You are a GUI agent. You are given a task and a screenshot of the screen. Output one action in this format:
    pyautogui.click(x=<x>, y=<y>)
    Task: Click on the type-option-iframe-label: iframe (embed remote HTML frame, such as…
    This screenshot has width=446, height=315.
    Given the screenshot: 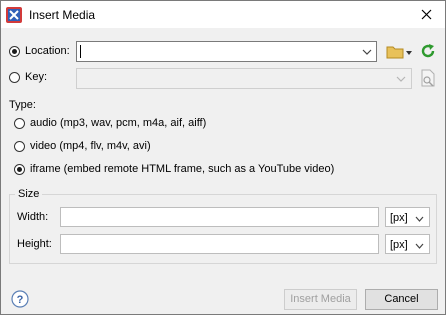 What is the action you would take?
    pyautogui.click(x=182, y=169)
    